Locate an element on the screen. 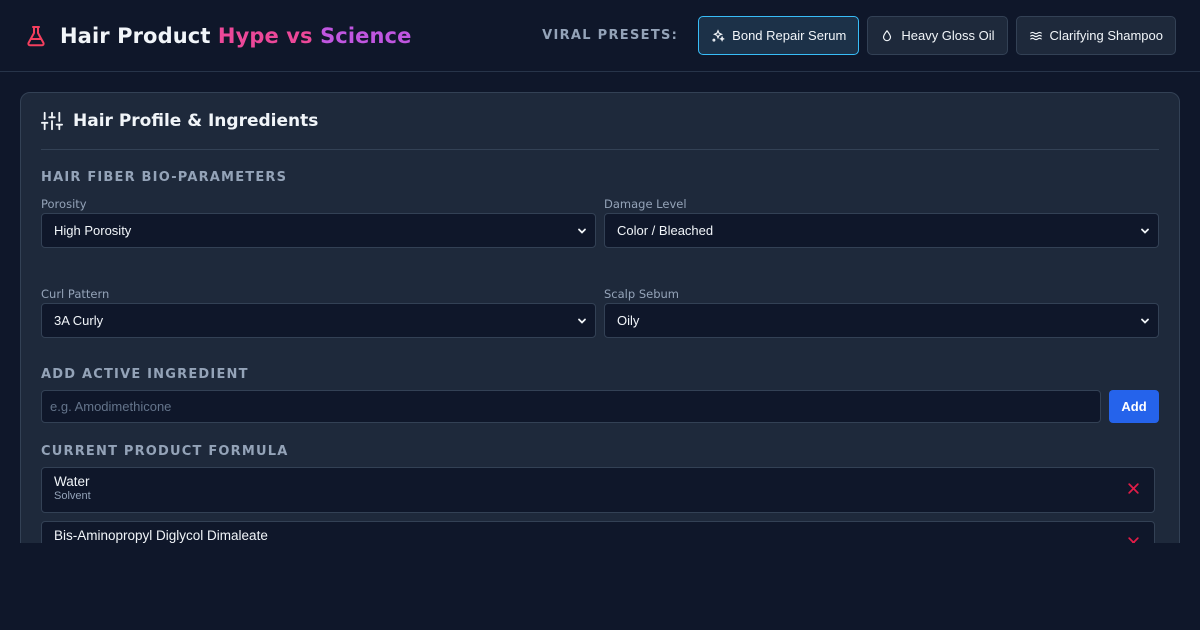  curl-field: Curl Pattern 3A Curly is located at coordinates (318, 312).